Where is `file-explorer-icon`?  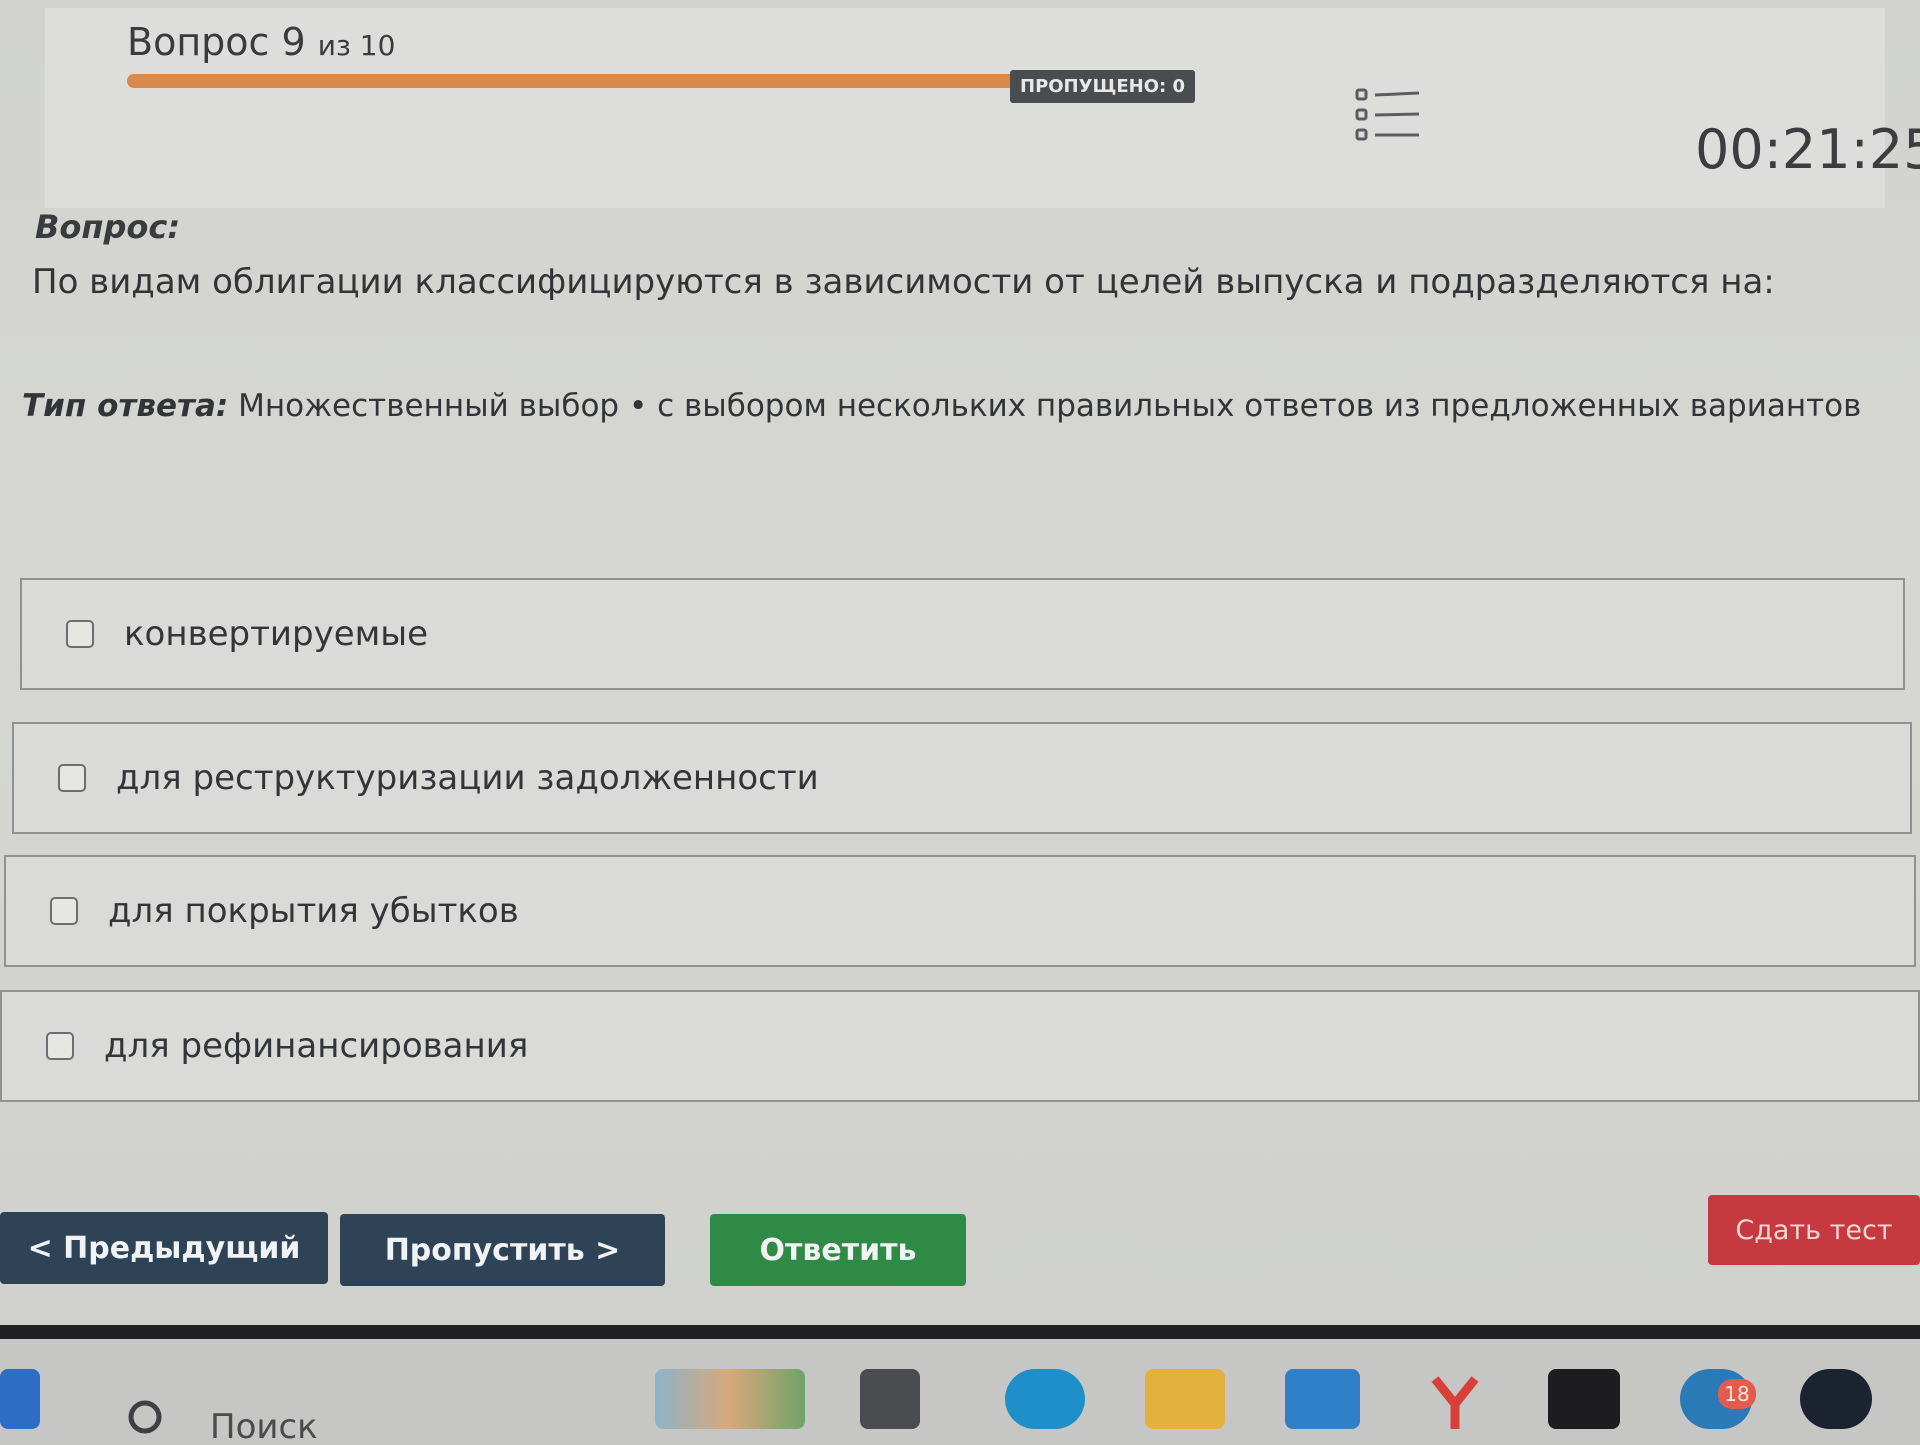
file-explorer-icon is located at coordinates (1185, 1399).